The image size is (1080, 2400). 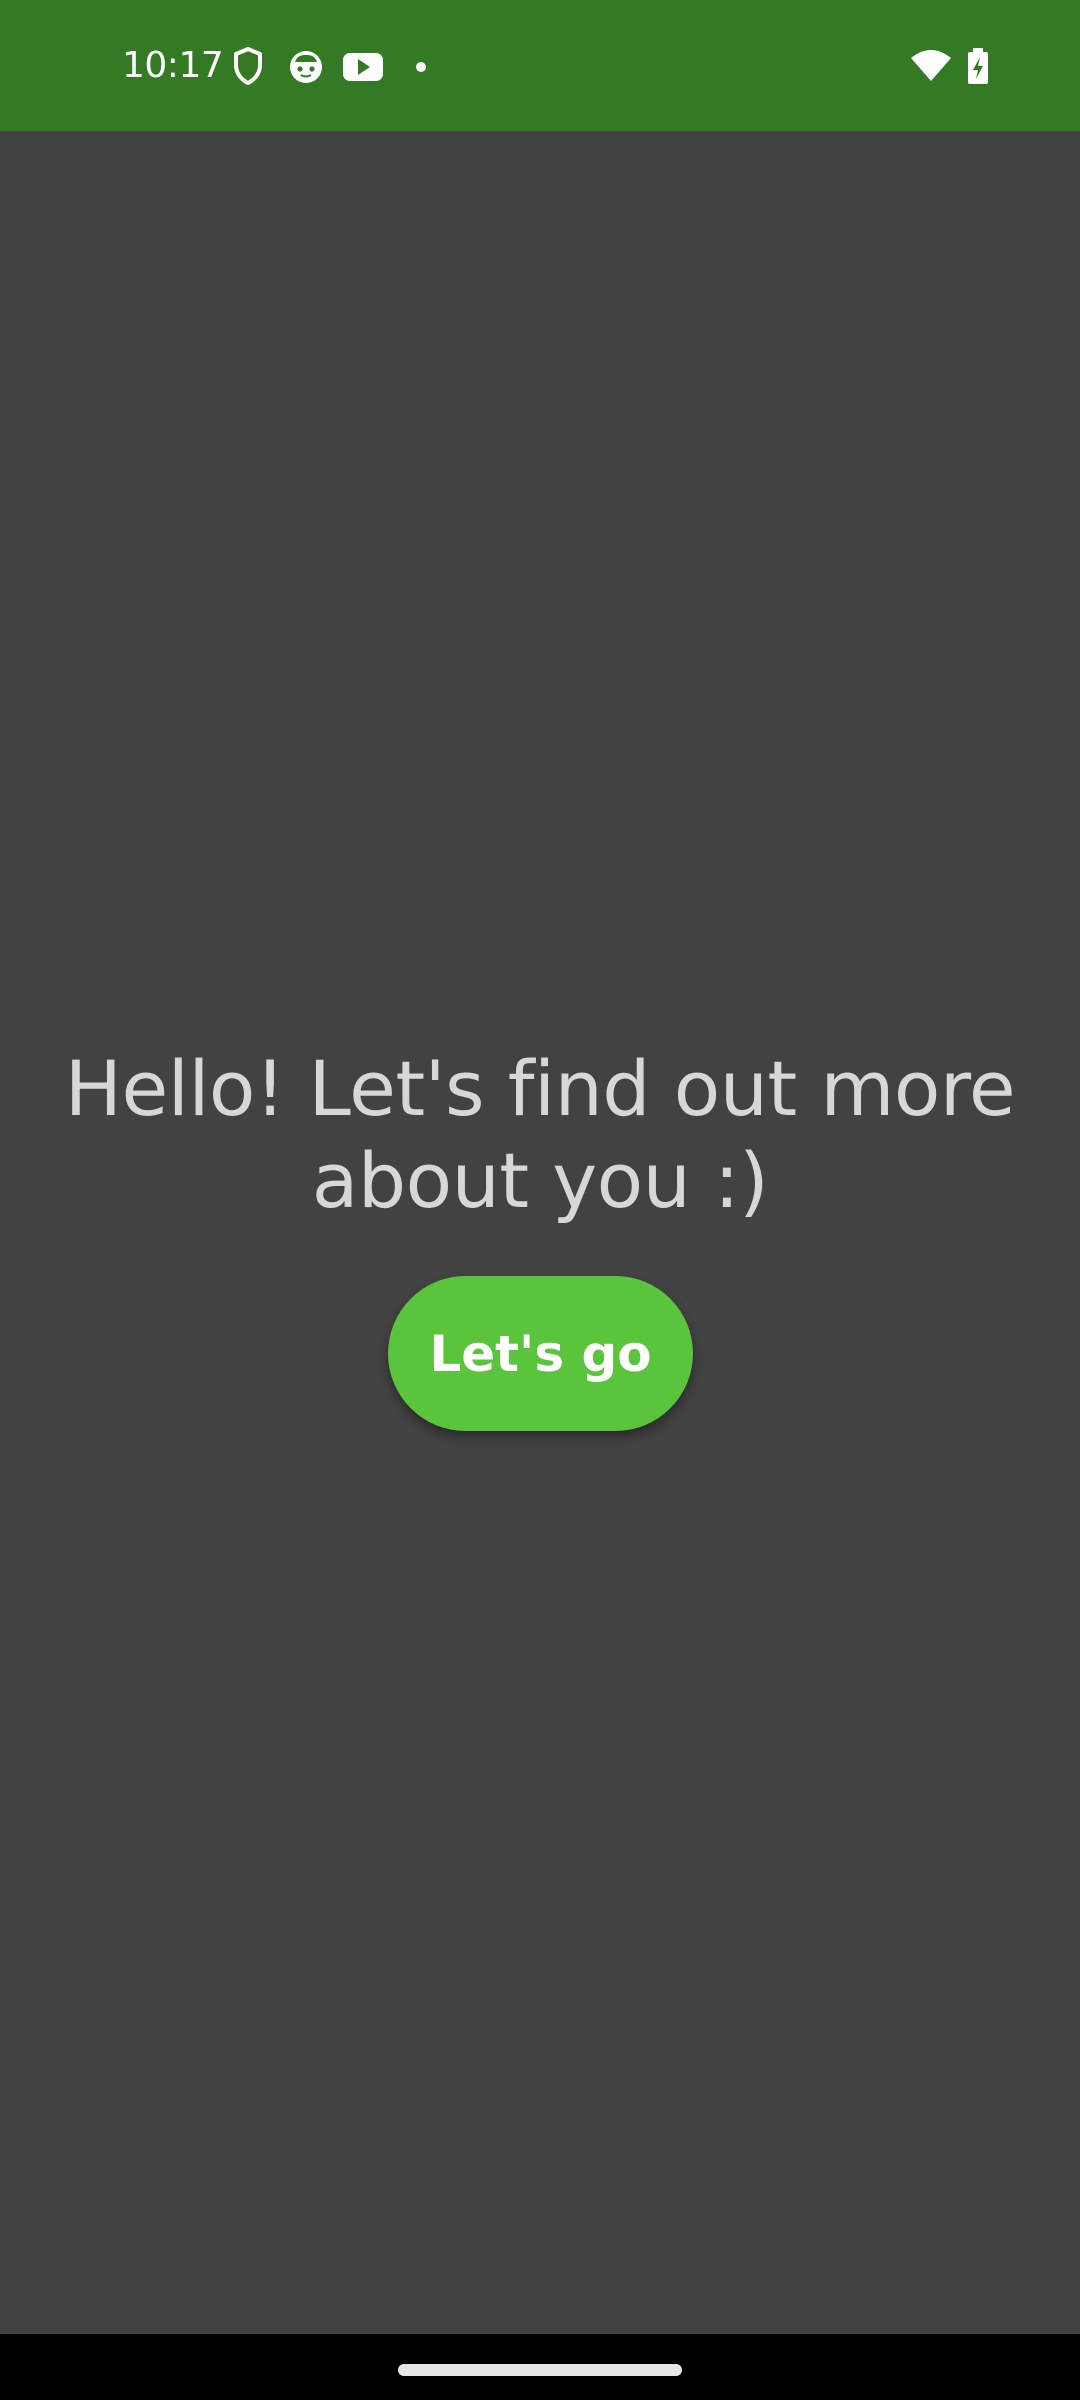 I want to click on status-time: 10:17, so click(x=173, y=65).